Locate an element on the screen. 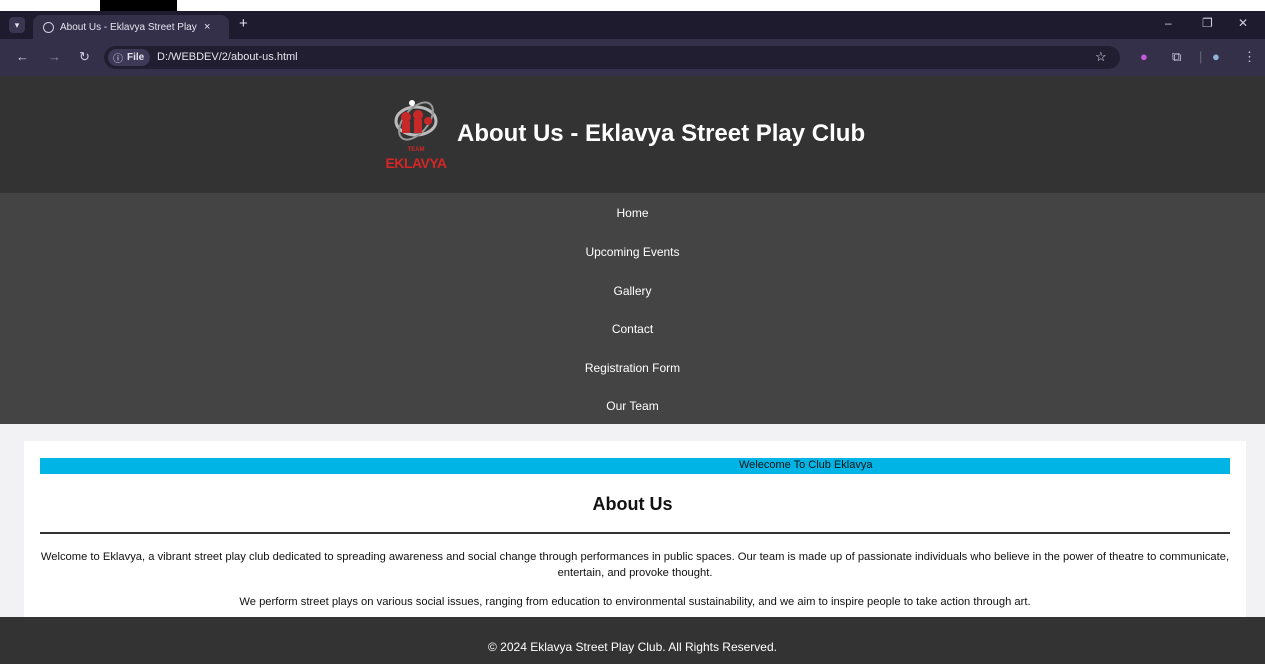 Image resolution: width=1265 pixels, height=664 pixels. nav-registration-form: Registration Form is located at coordinates (632, 368).